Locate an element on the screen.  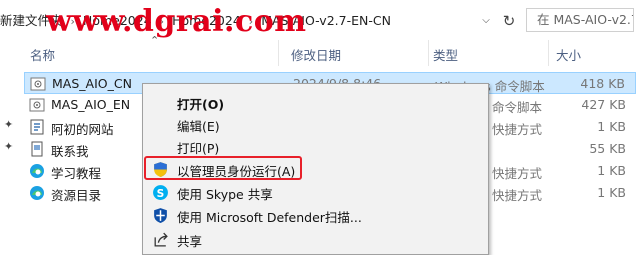
menu-item-skype-share: S 使用 Skype 共享 is located at coordinates (315, 192).